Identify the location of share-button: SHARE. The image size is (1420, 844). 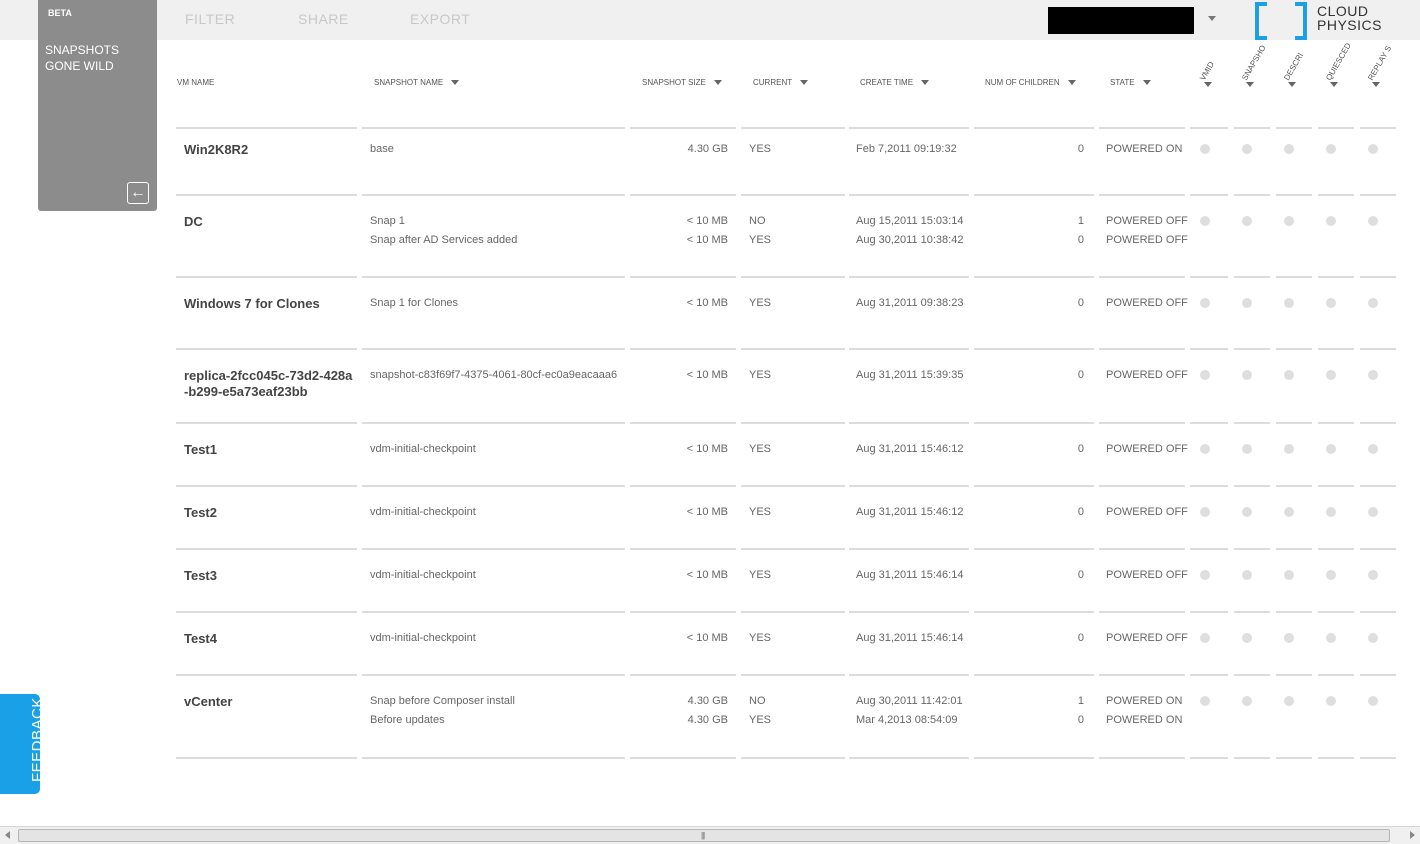
(323, 19).